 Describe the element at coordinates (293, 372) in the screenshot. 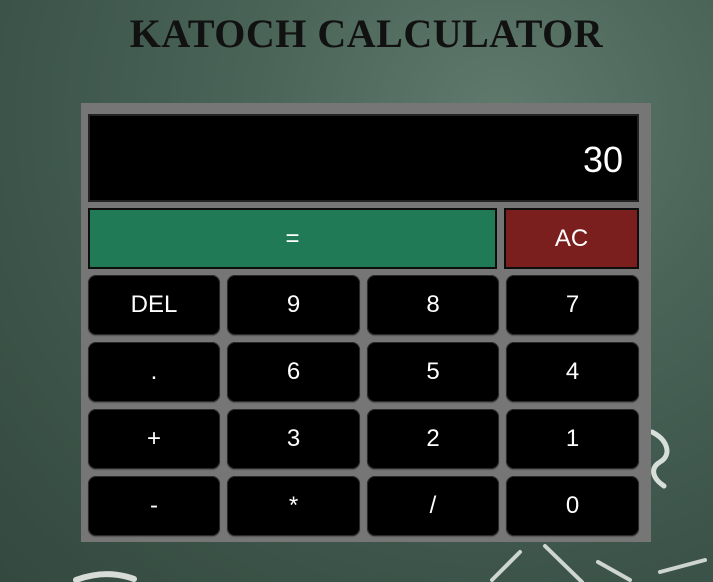

I see `digit-6-button: 6` at that location.